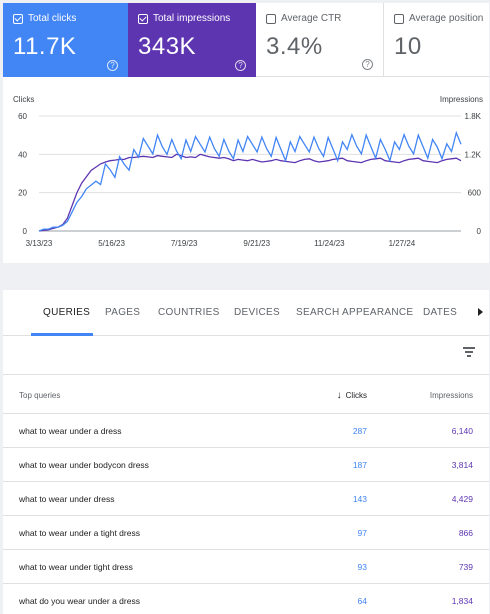 Image resolution: width=490 pixels, height=614 pixels. I want to click on metric-value: 3.4%, so click(294, 46).